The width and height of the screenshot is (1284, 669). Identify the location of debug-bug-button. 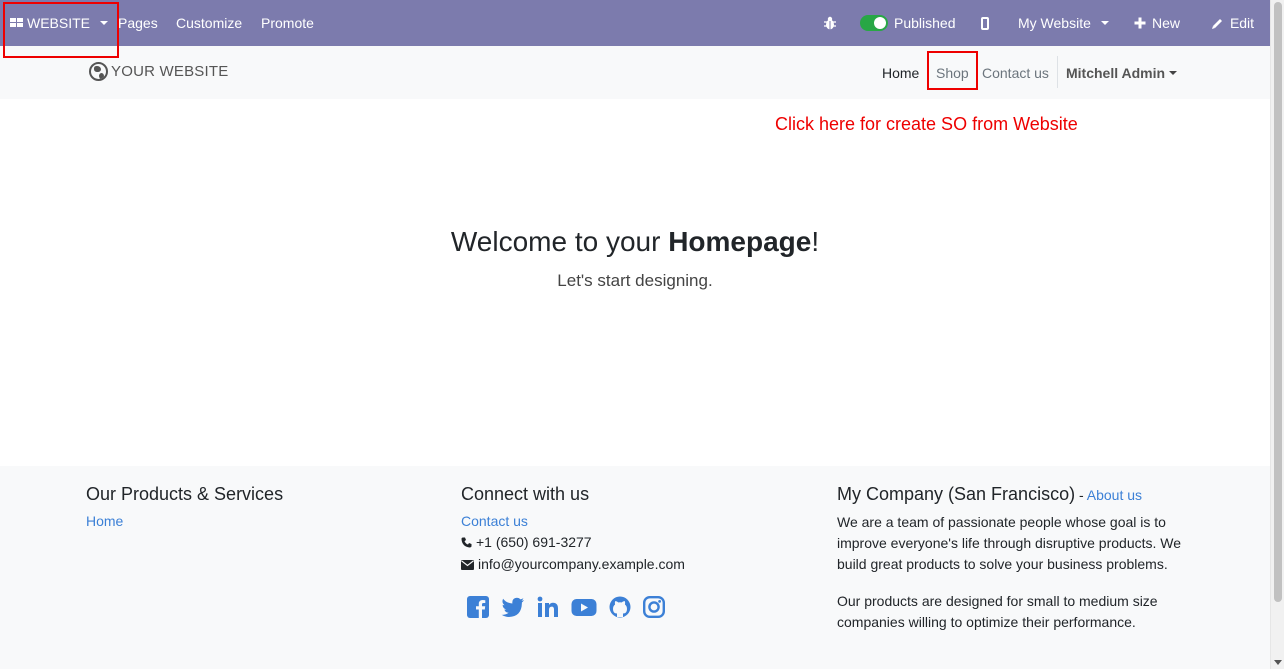
(830, 23).